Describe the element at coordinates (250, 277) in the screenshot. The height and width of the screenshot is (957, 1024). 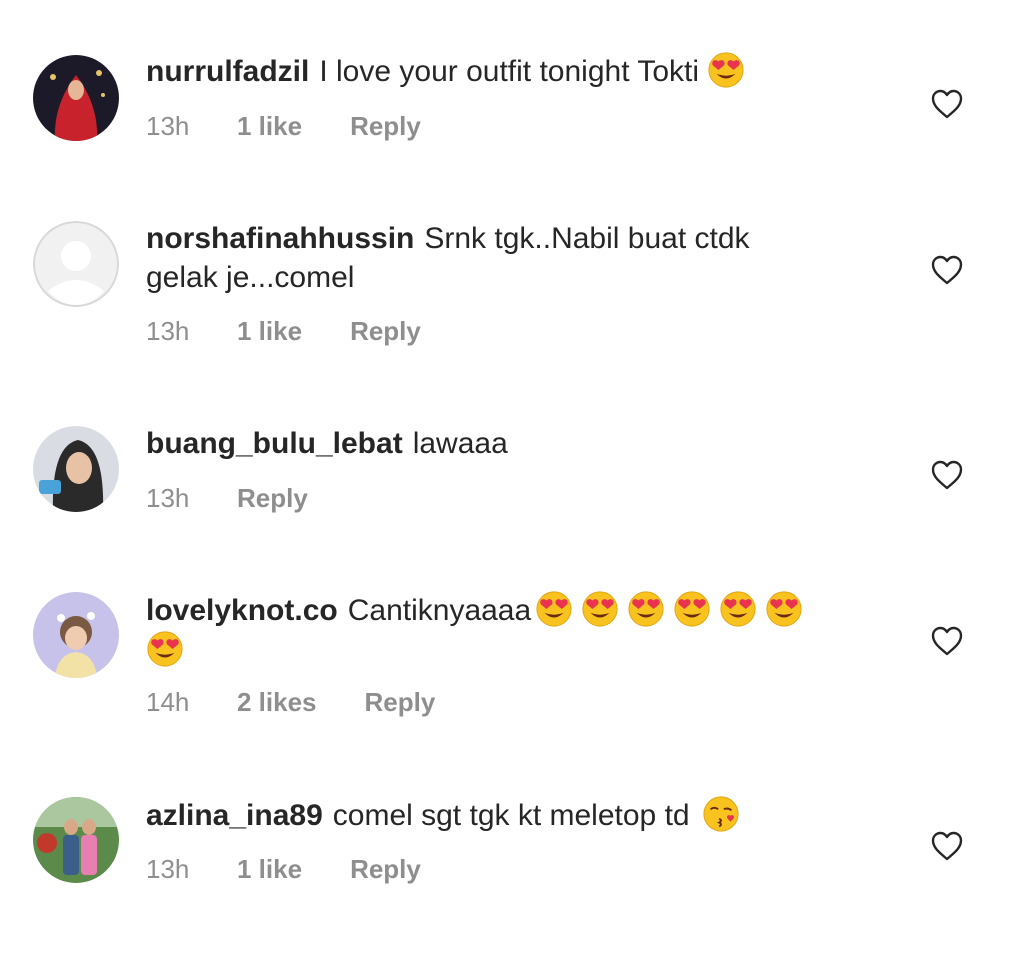
I see `comment-text-line-2: gelak je...comel` at that location.